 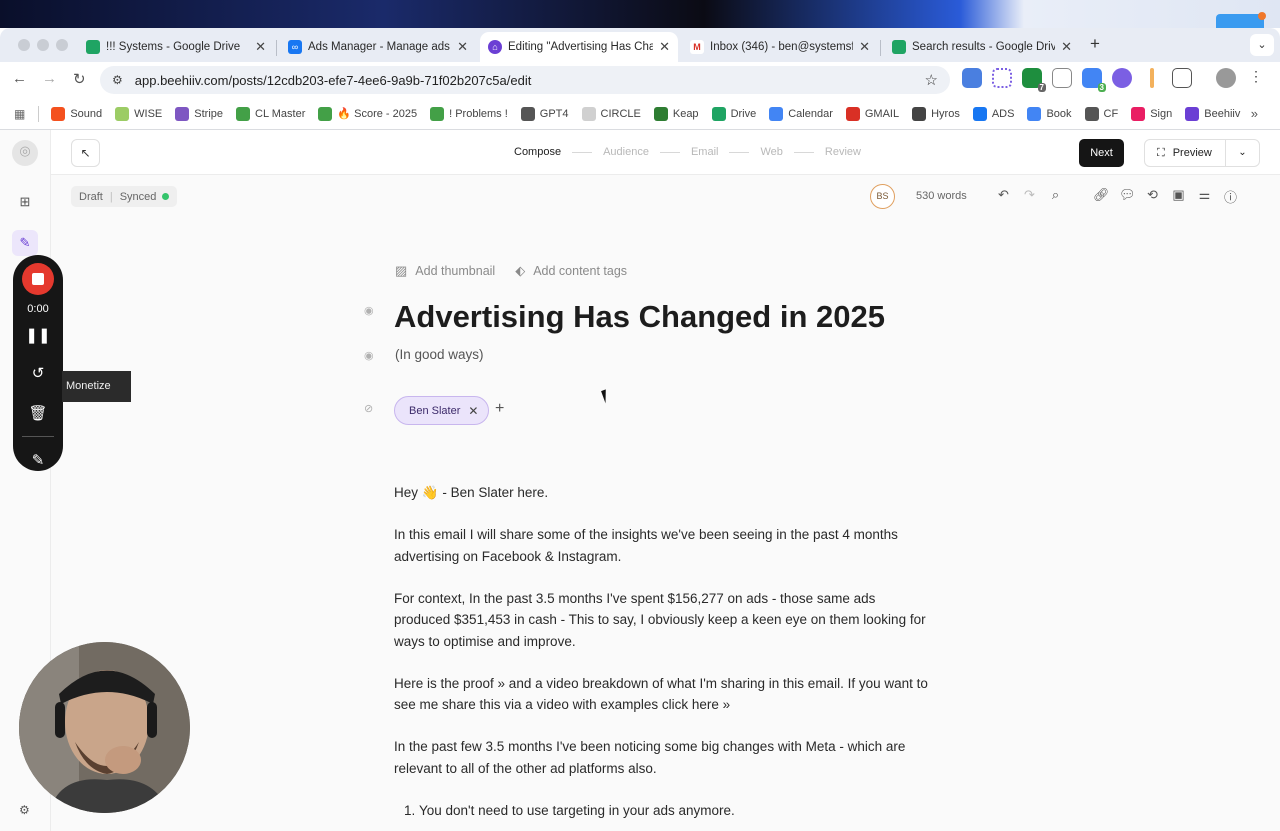 What do you see at coordinates (1055, 196) in the screenshot?
I see `search-icon: ⌕` at bounding box center [1055, 196].